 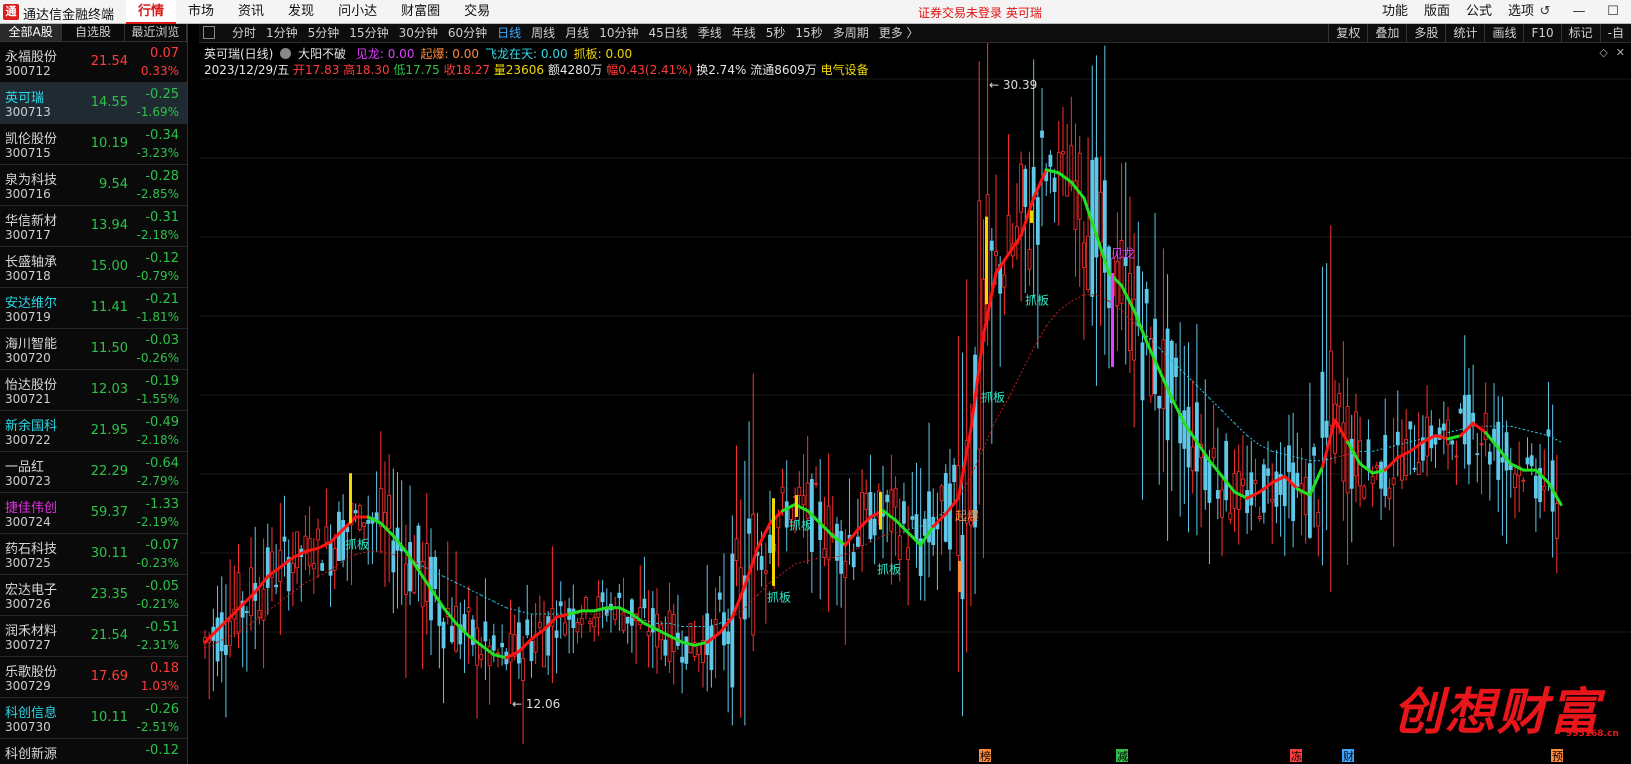 I want to click on period-tab-0: 分时, so click(x=244, y=33).